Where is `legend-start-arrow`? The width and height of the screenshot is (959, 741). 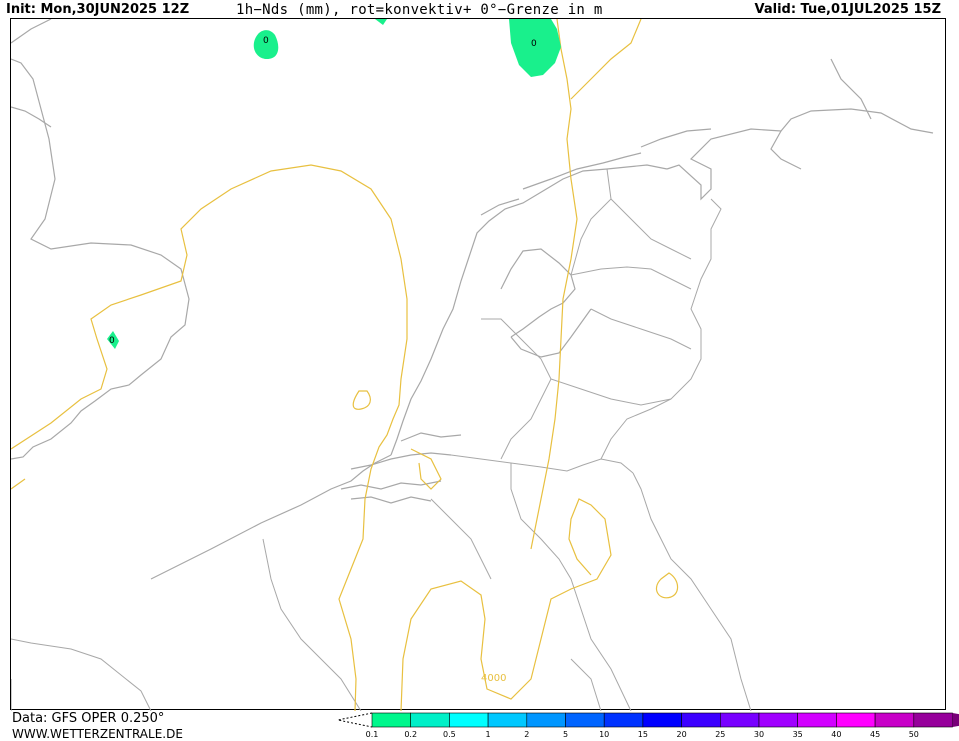 legend-start-arrow is located at coordinates (355, 720).